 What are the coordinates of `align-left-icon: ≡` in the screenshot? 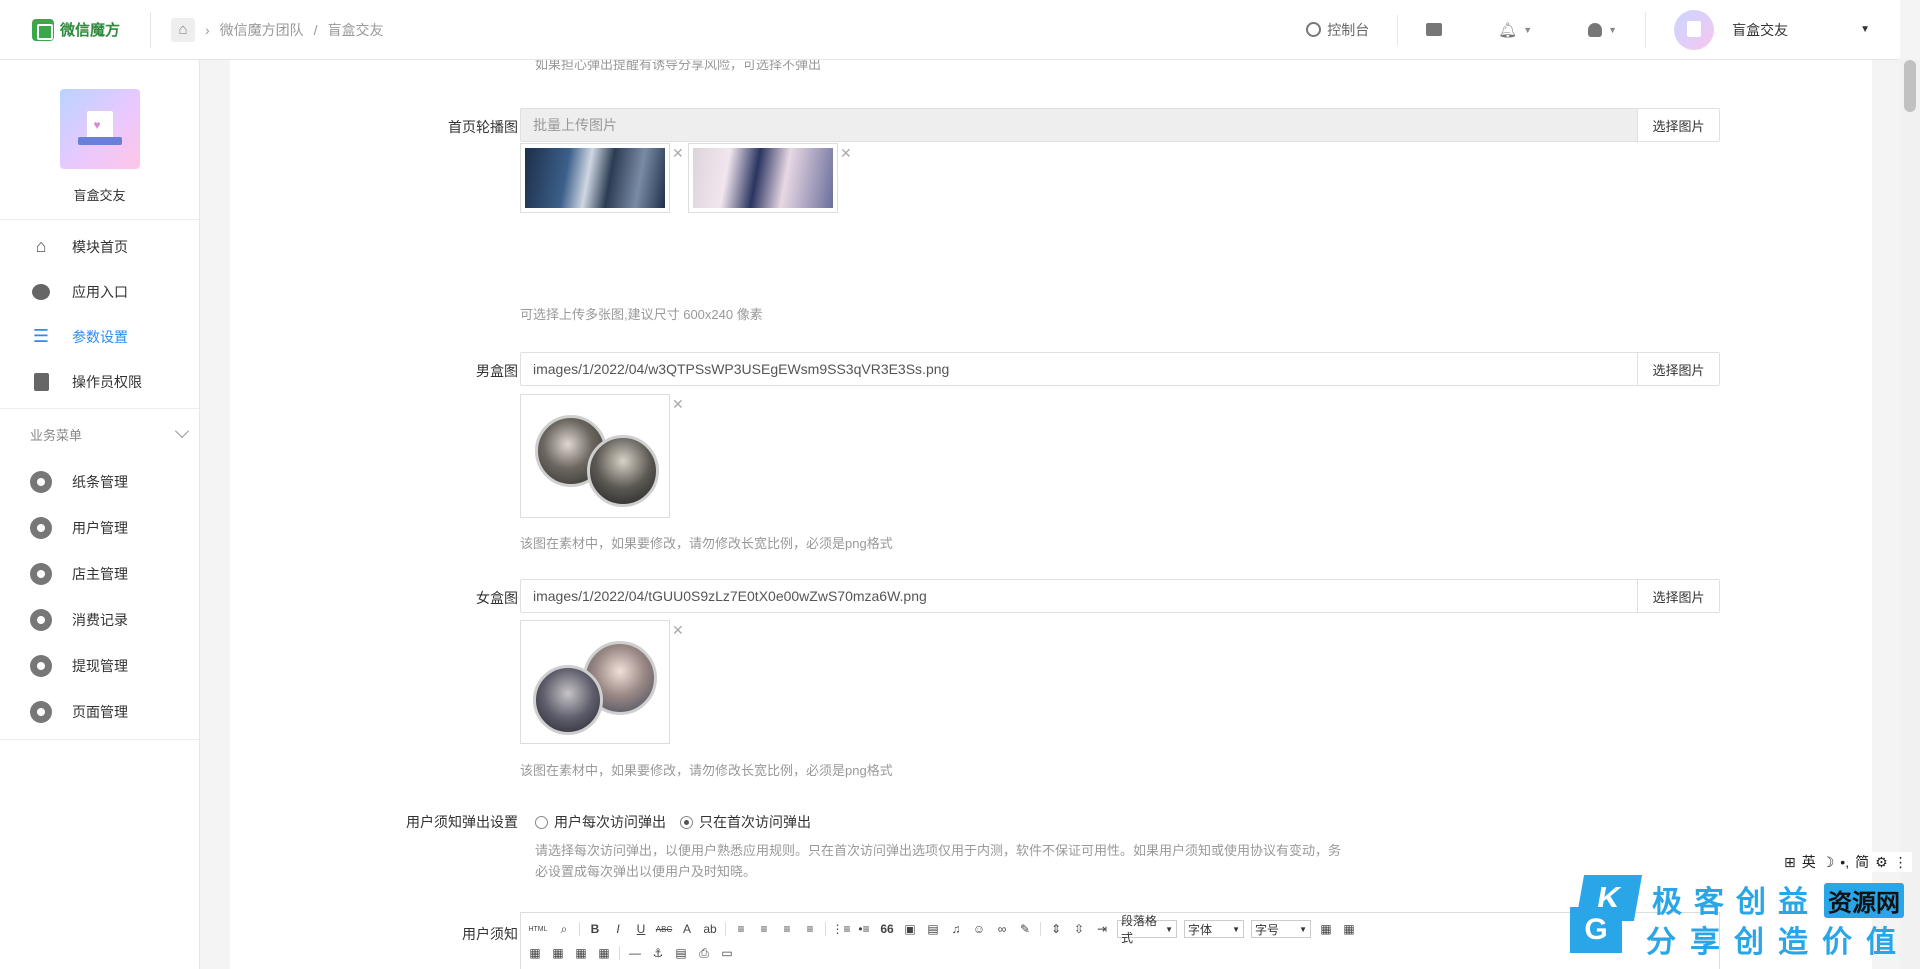 It's located at (741, 929).